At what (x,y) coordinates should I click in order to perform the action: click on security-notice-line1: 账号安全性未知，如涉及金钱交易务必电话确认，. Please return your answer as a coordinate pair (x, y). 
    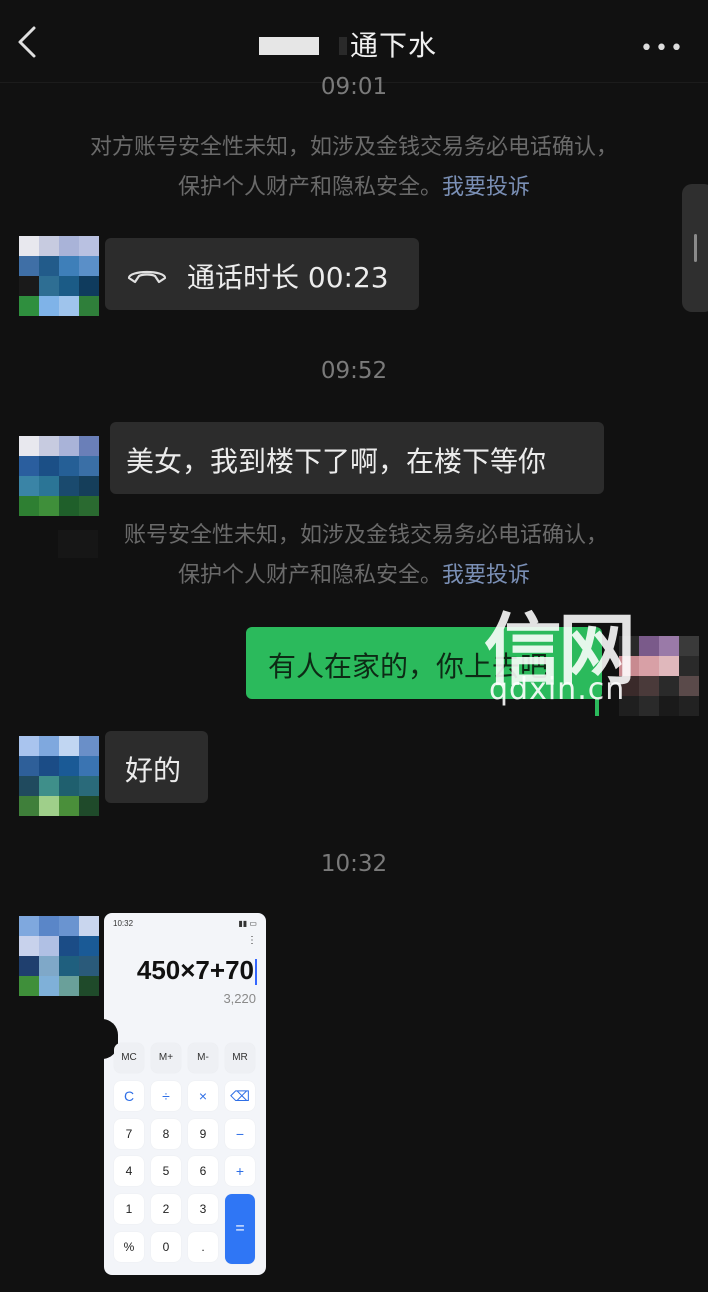
    Looking at the image, I should click on (365, 535).